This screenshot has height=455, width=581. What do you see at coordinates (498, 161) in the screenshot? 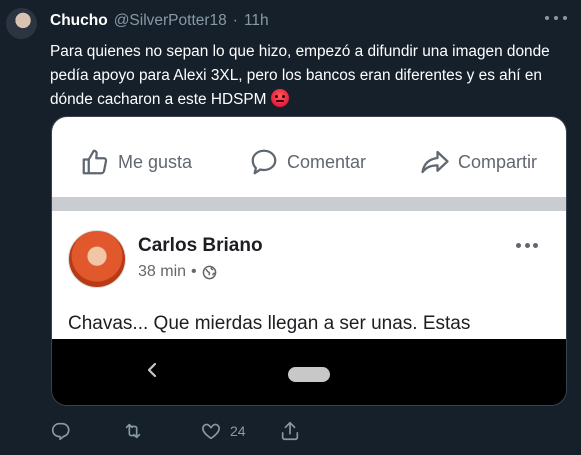
I see `fb-share-label: Compartir` at bounding box center [498, 161].